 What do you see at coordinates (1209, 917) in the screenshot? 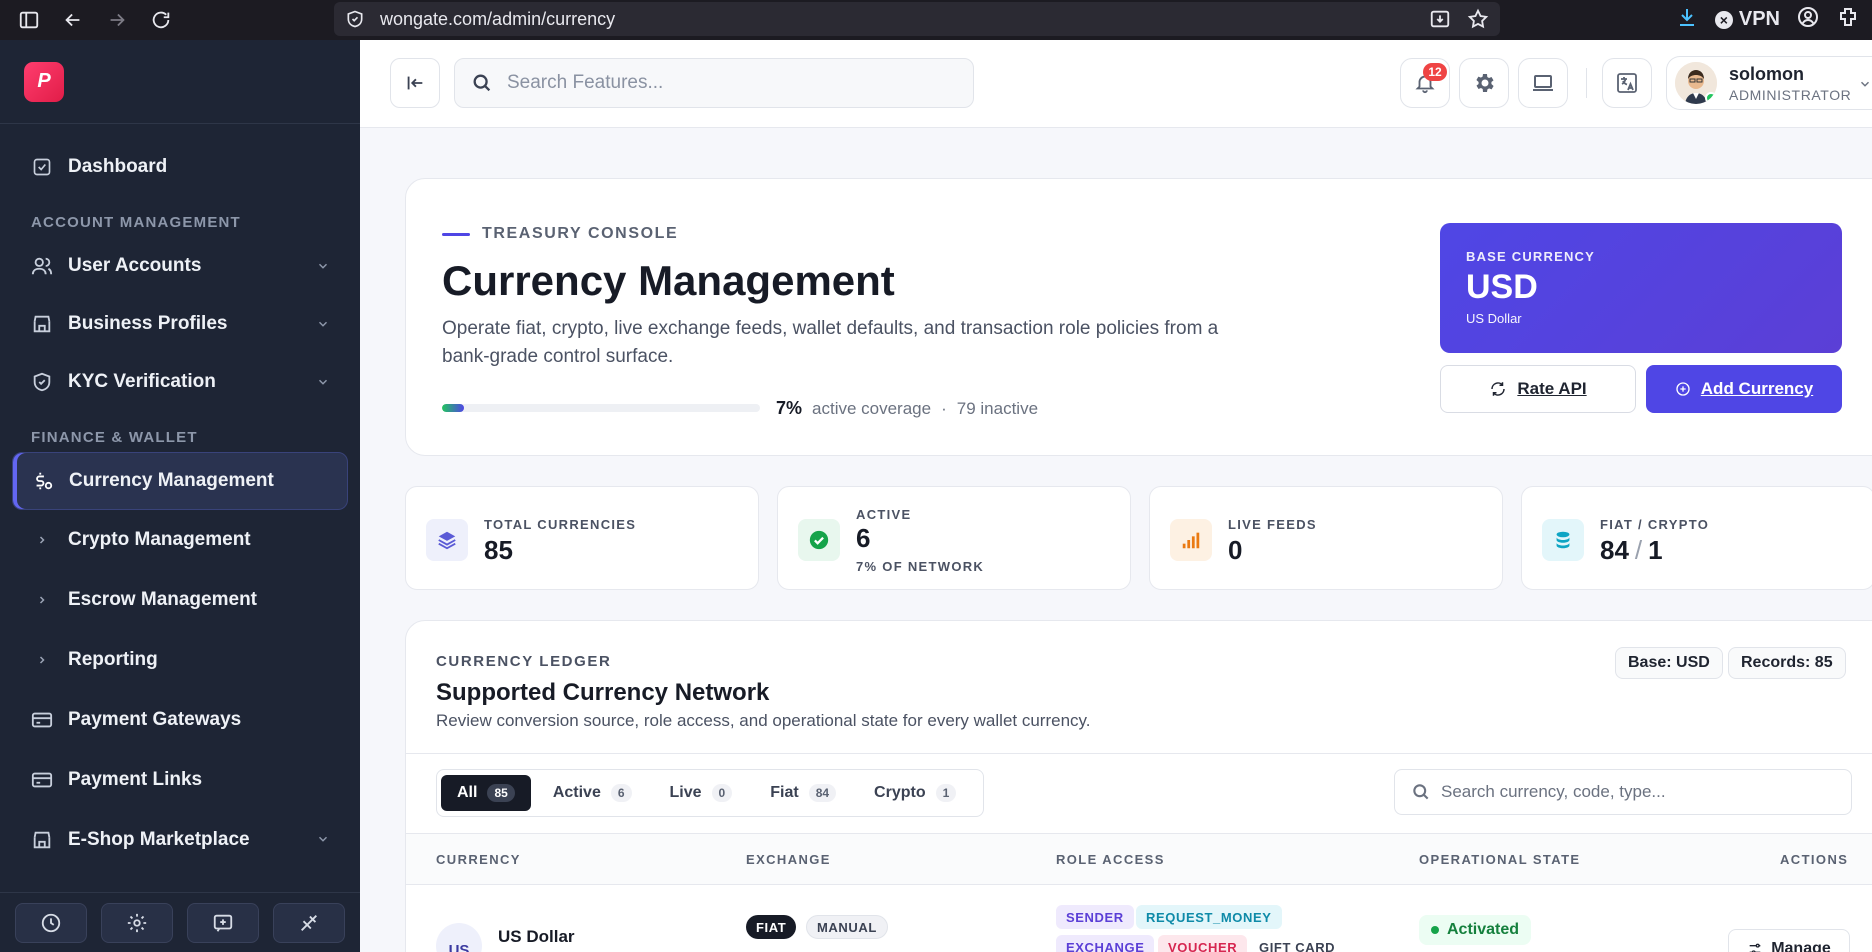
I see `role-tag-request-money: REQUEST_MONEY` at bounding box center [1209, 917].